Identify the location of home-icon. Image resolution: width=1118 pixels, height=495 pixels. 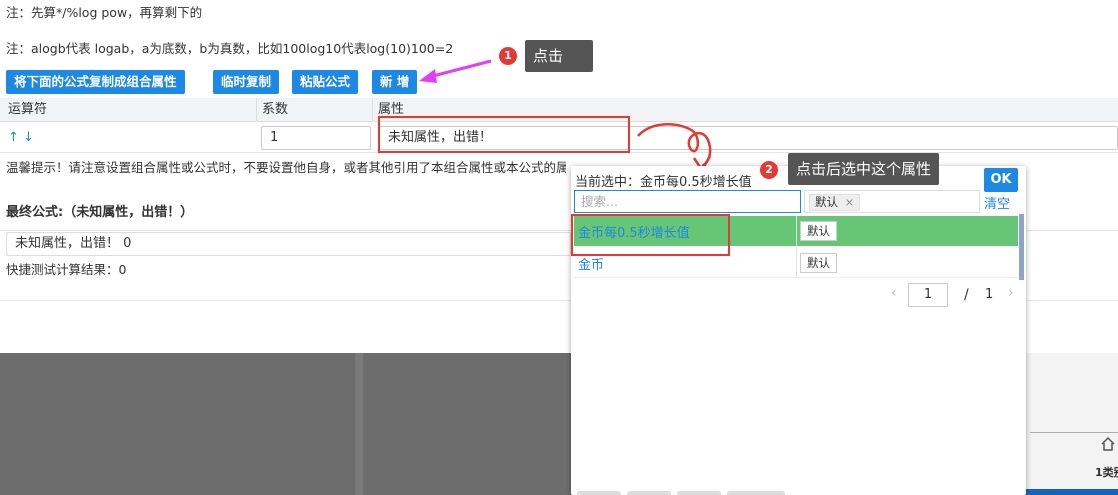
(1108, 444).